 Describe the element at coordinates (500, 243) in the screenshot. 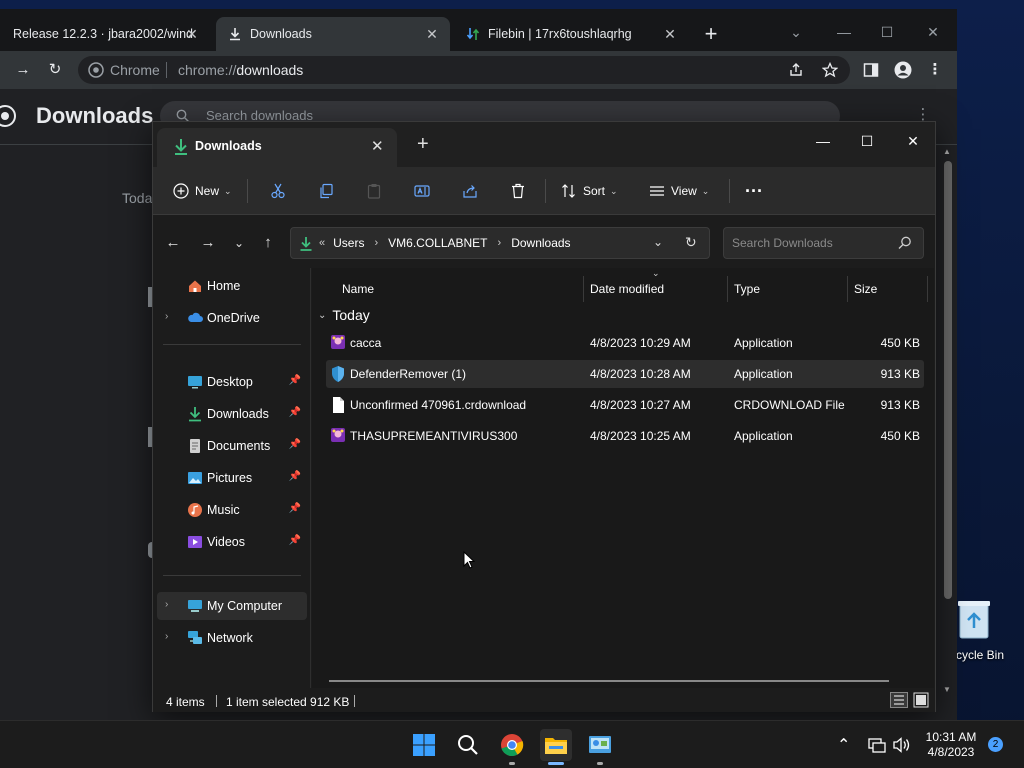

I see `address-bar: « Users › VM6.COLLABNET › Downloads ⌄ ↻` at that location.